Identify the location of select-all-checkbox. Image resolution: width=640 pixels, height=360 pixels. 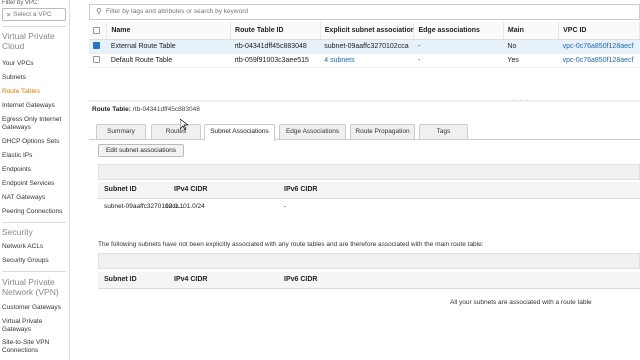
(96, 30).